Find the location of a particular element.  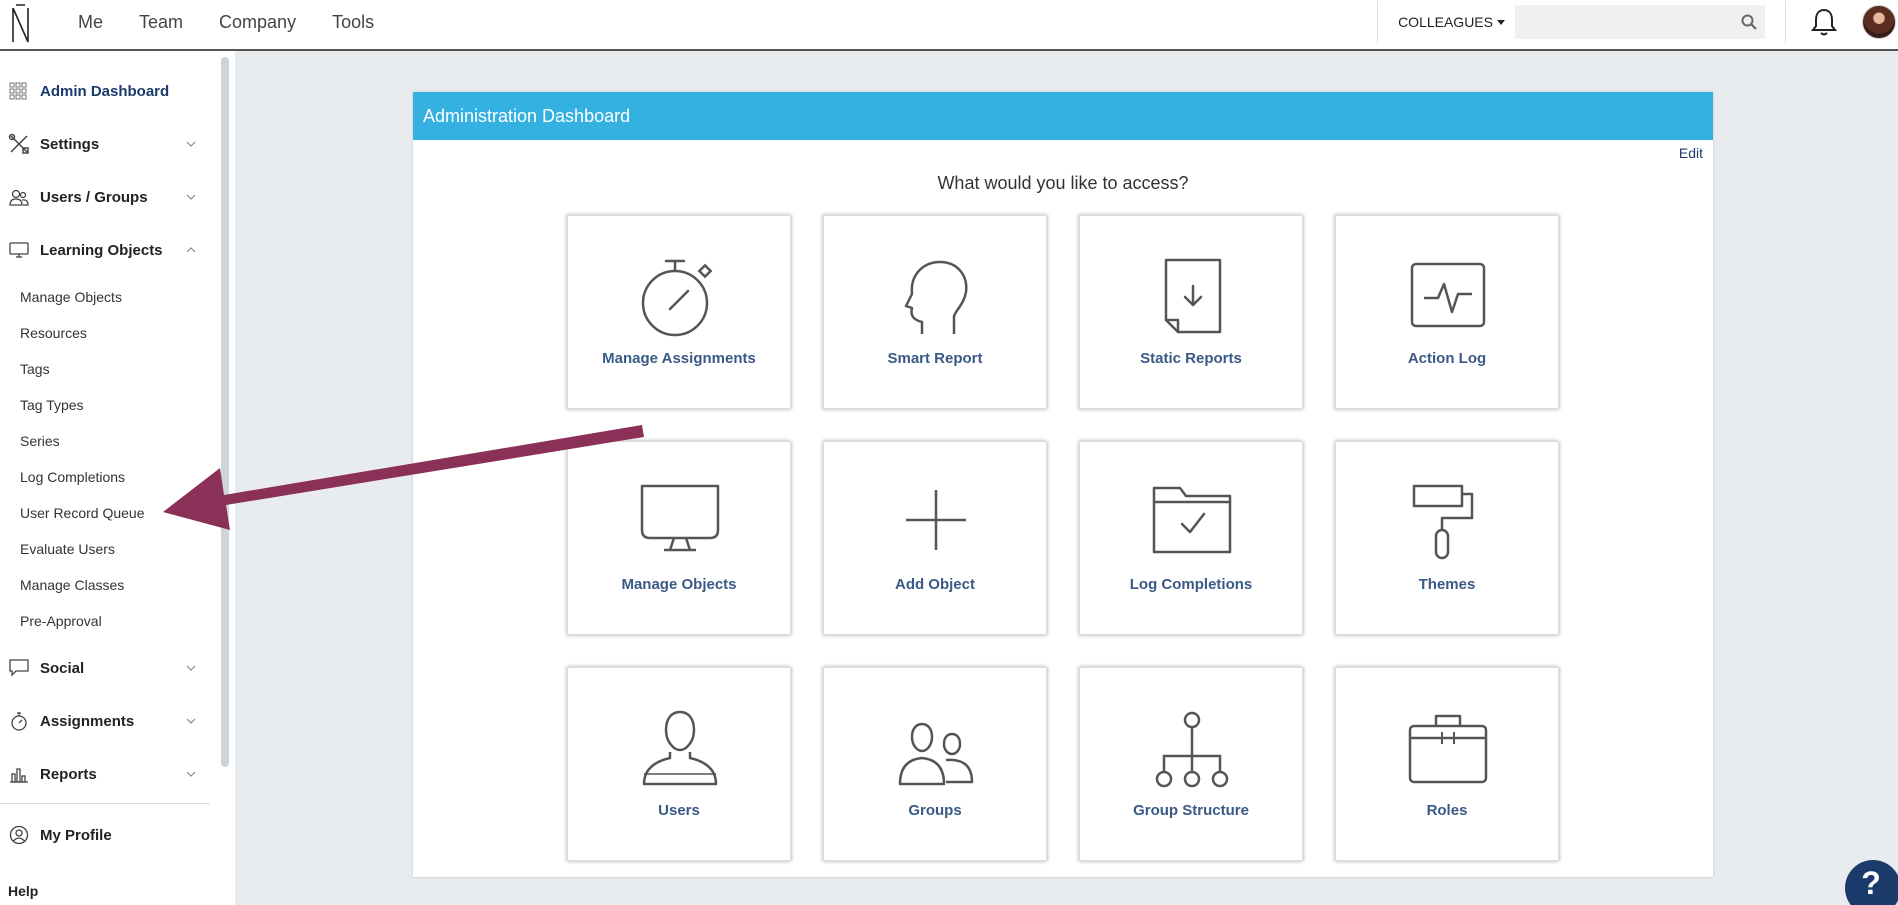

topnav-me: Me is located at coordinates (90, 22).